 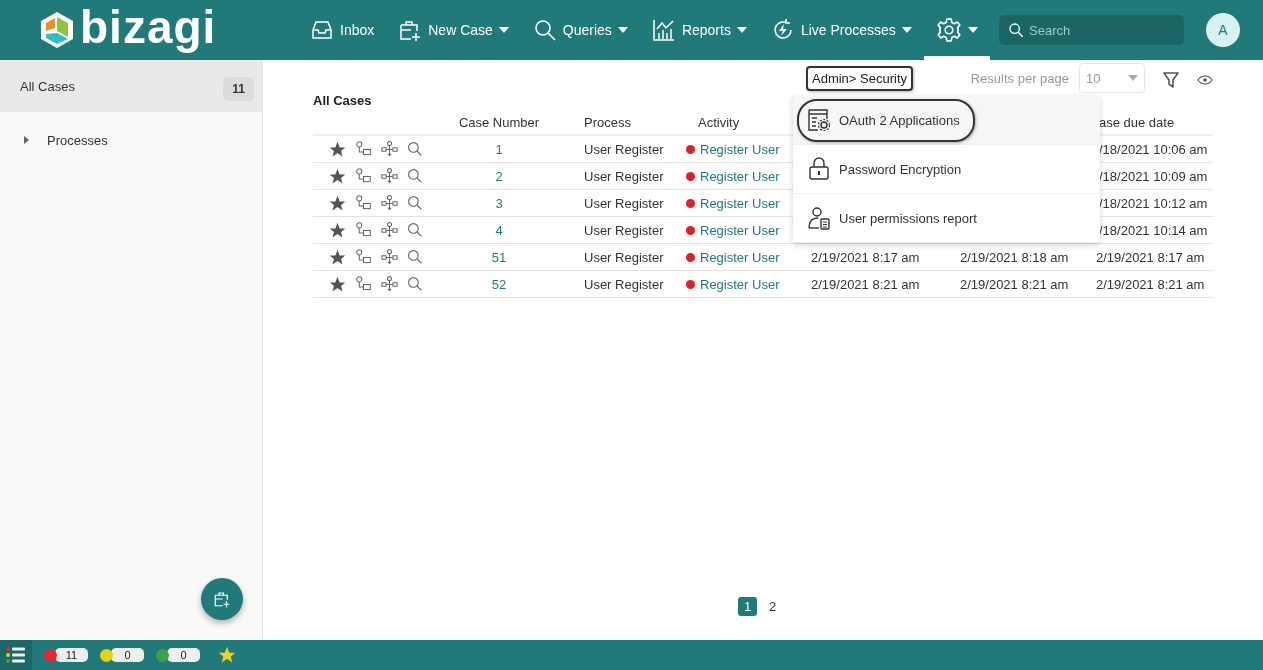 What do you see at coordinates (819, 120) in the screenshot?
I see `window-gear-icon` at bounding box center [819, 120].